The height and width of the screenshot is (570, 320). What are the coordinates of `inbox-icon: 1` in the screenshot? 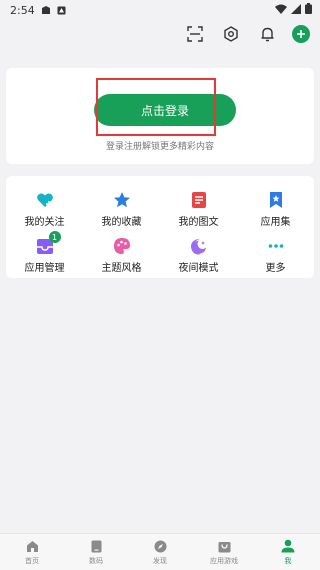 It's located at (48, 243).